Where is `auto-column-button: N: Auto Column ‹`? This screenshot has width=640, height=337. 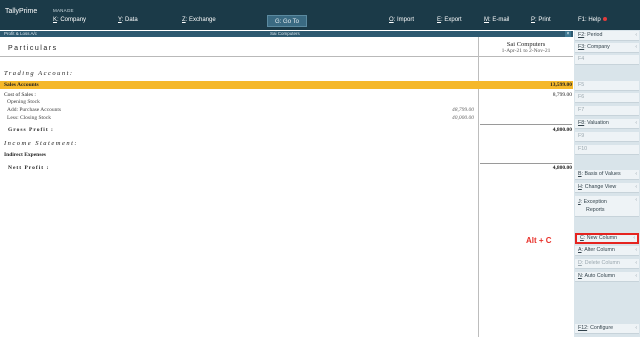 auto-column-button: N: Auto Column ‹ is located at coordinates (607, 277).